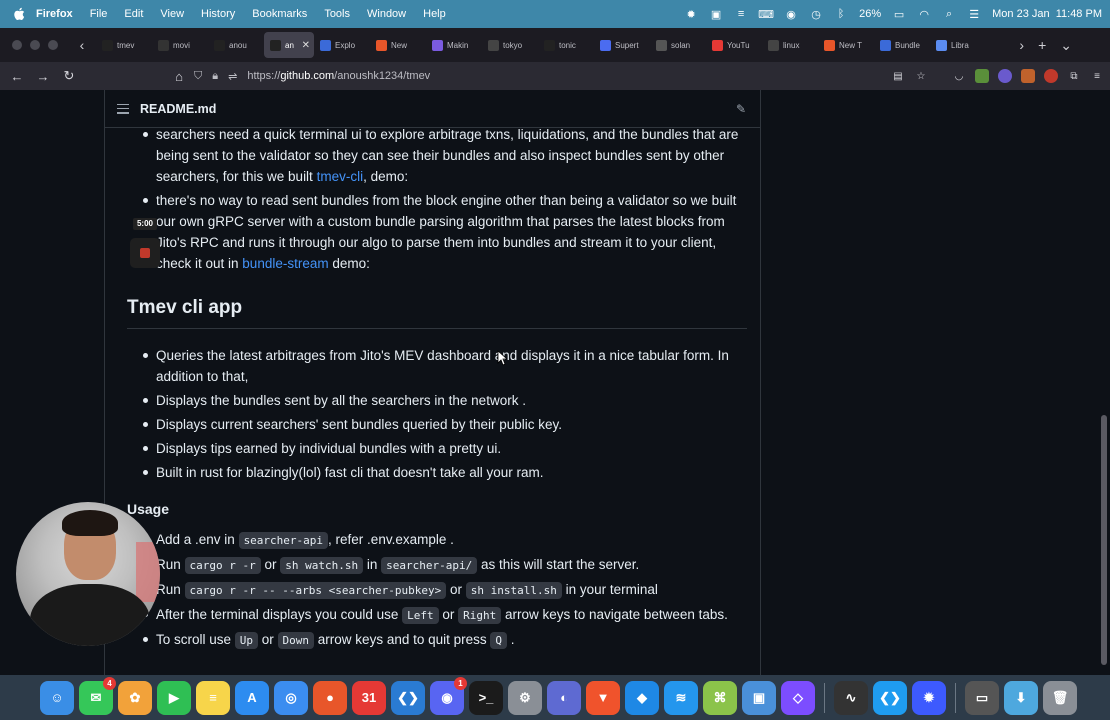 The image size is (1110, 720). I want to click on bundle-stream-link: bundle-stream, so click(285, 263).